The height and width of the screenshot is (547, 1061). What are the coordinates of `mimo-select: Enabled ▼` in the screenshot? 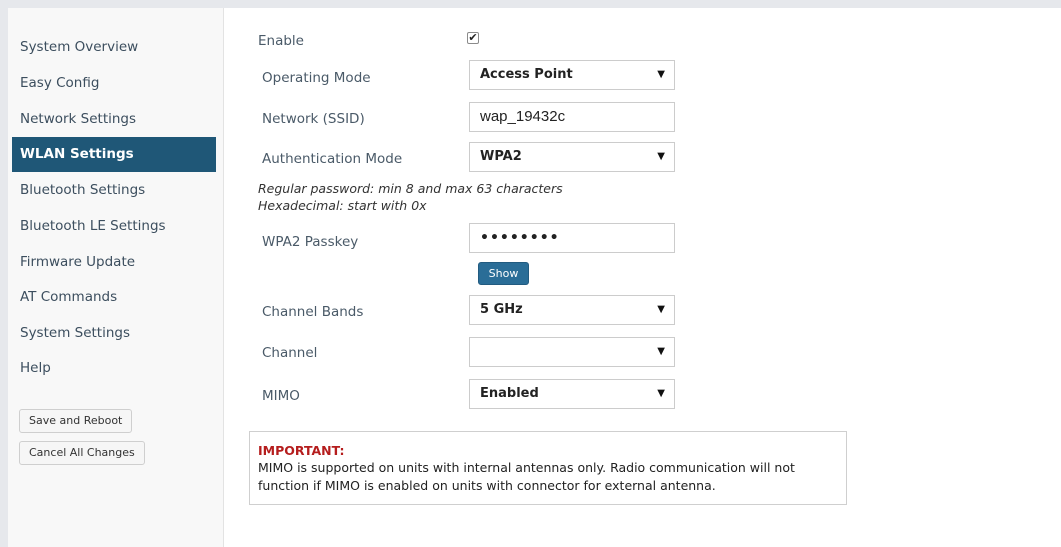 It's located at (572, 394).